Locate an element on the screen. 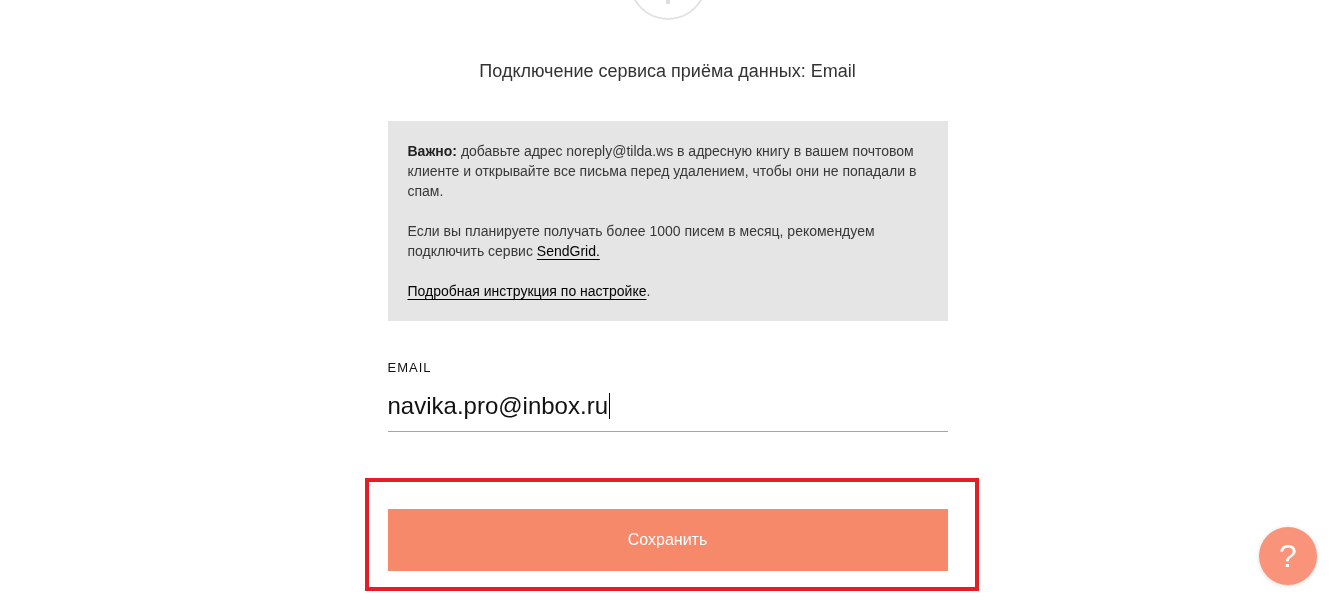 The image size is (1335, 608). text-cursor is located at coordinates (609, 406).